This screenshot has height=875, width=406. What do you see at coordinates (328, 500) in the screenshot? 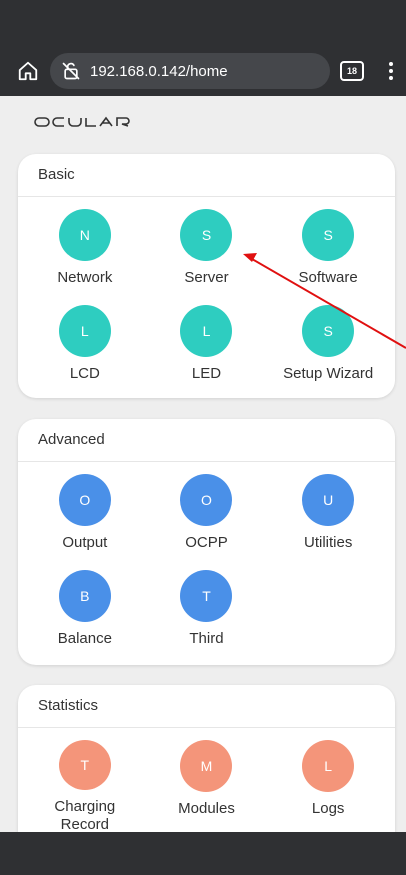
I see `utilities-initial-icon: U` at bounding box center [328, 500].